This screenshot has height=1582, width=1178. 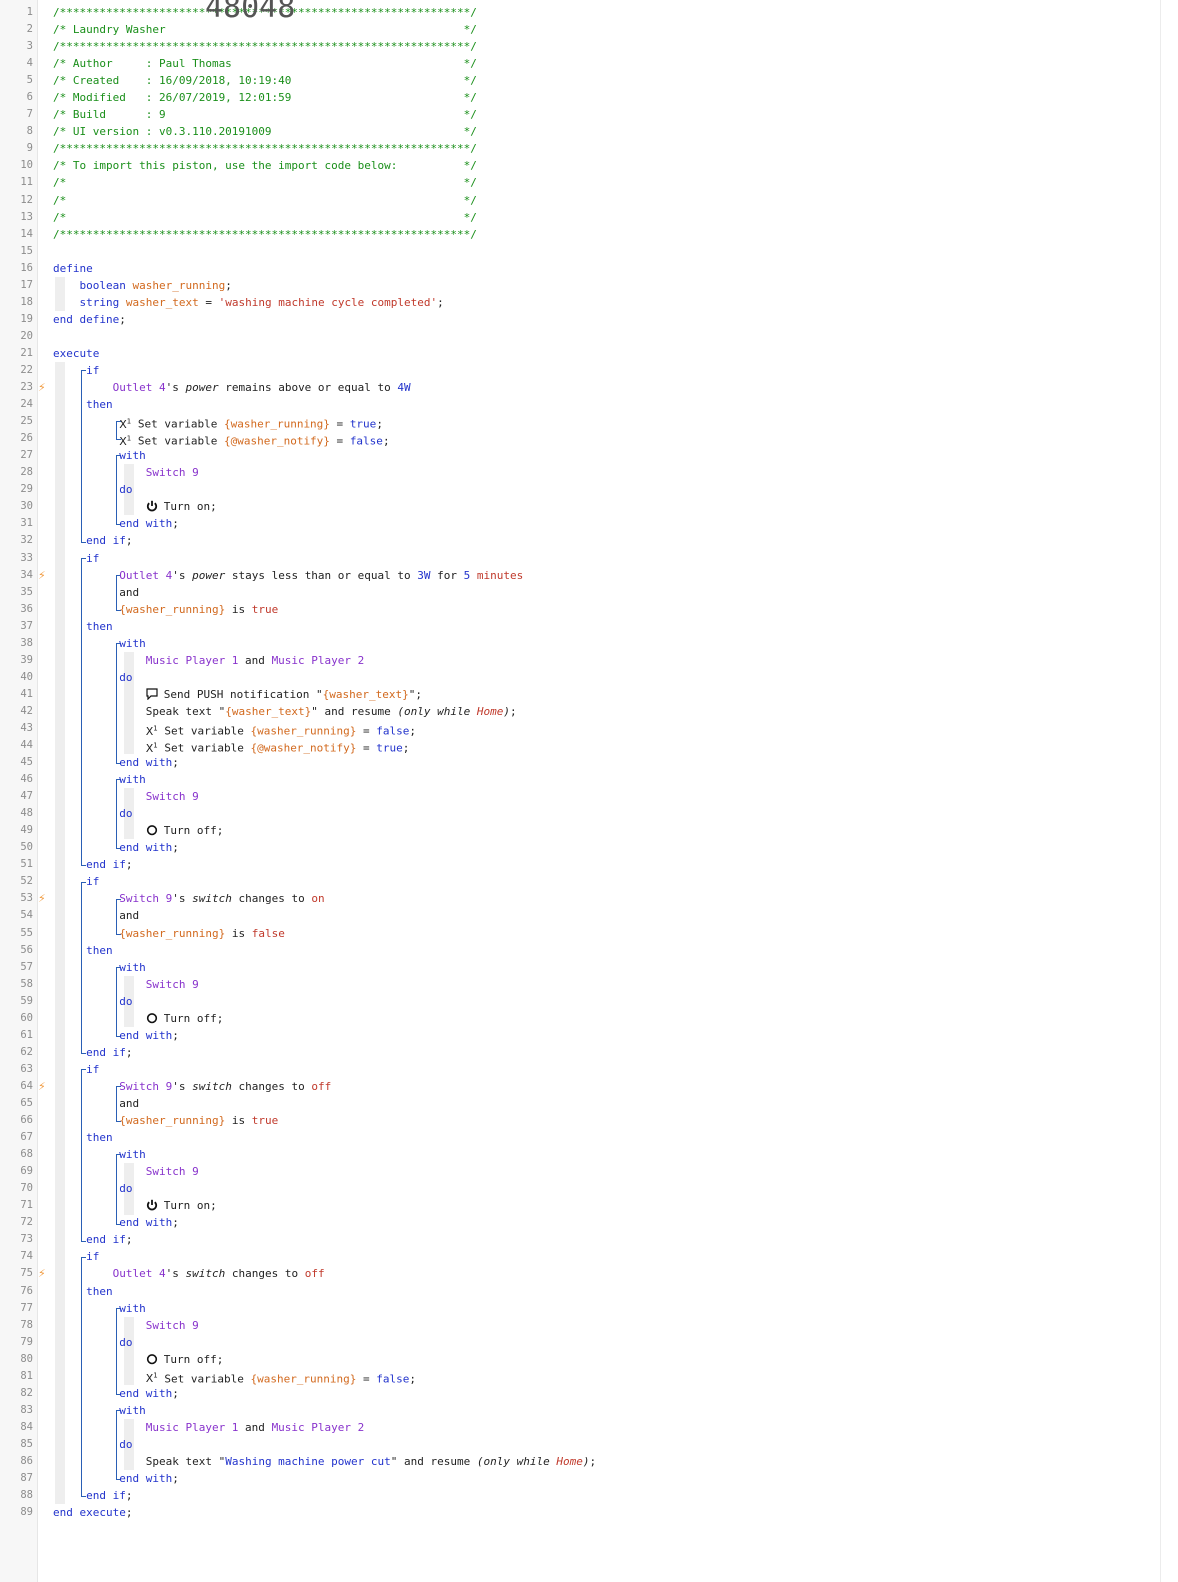 What do you see at coordinates (580, 1495) in the screenshot?
I see `code-line: 88 end if;` at bounding box center [580, 1495].